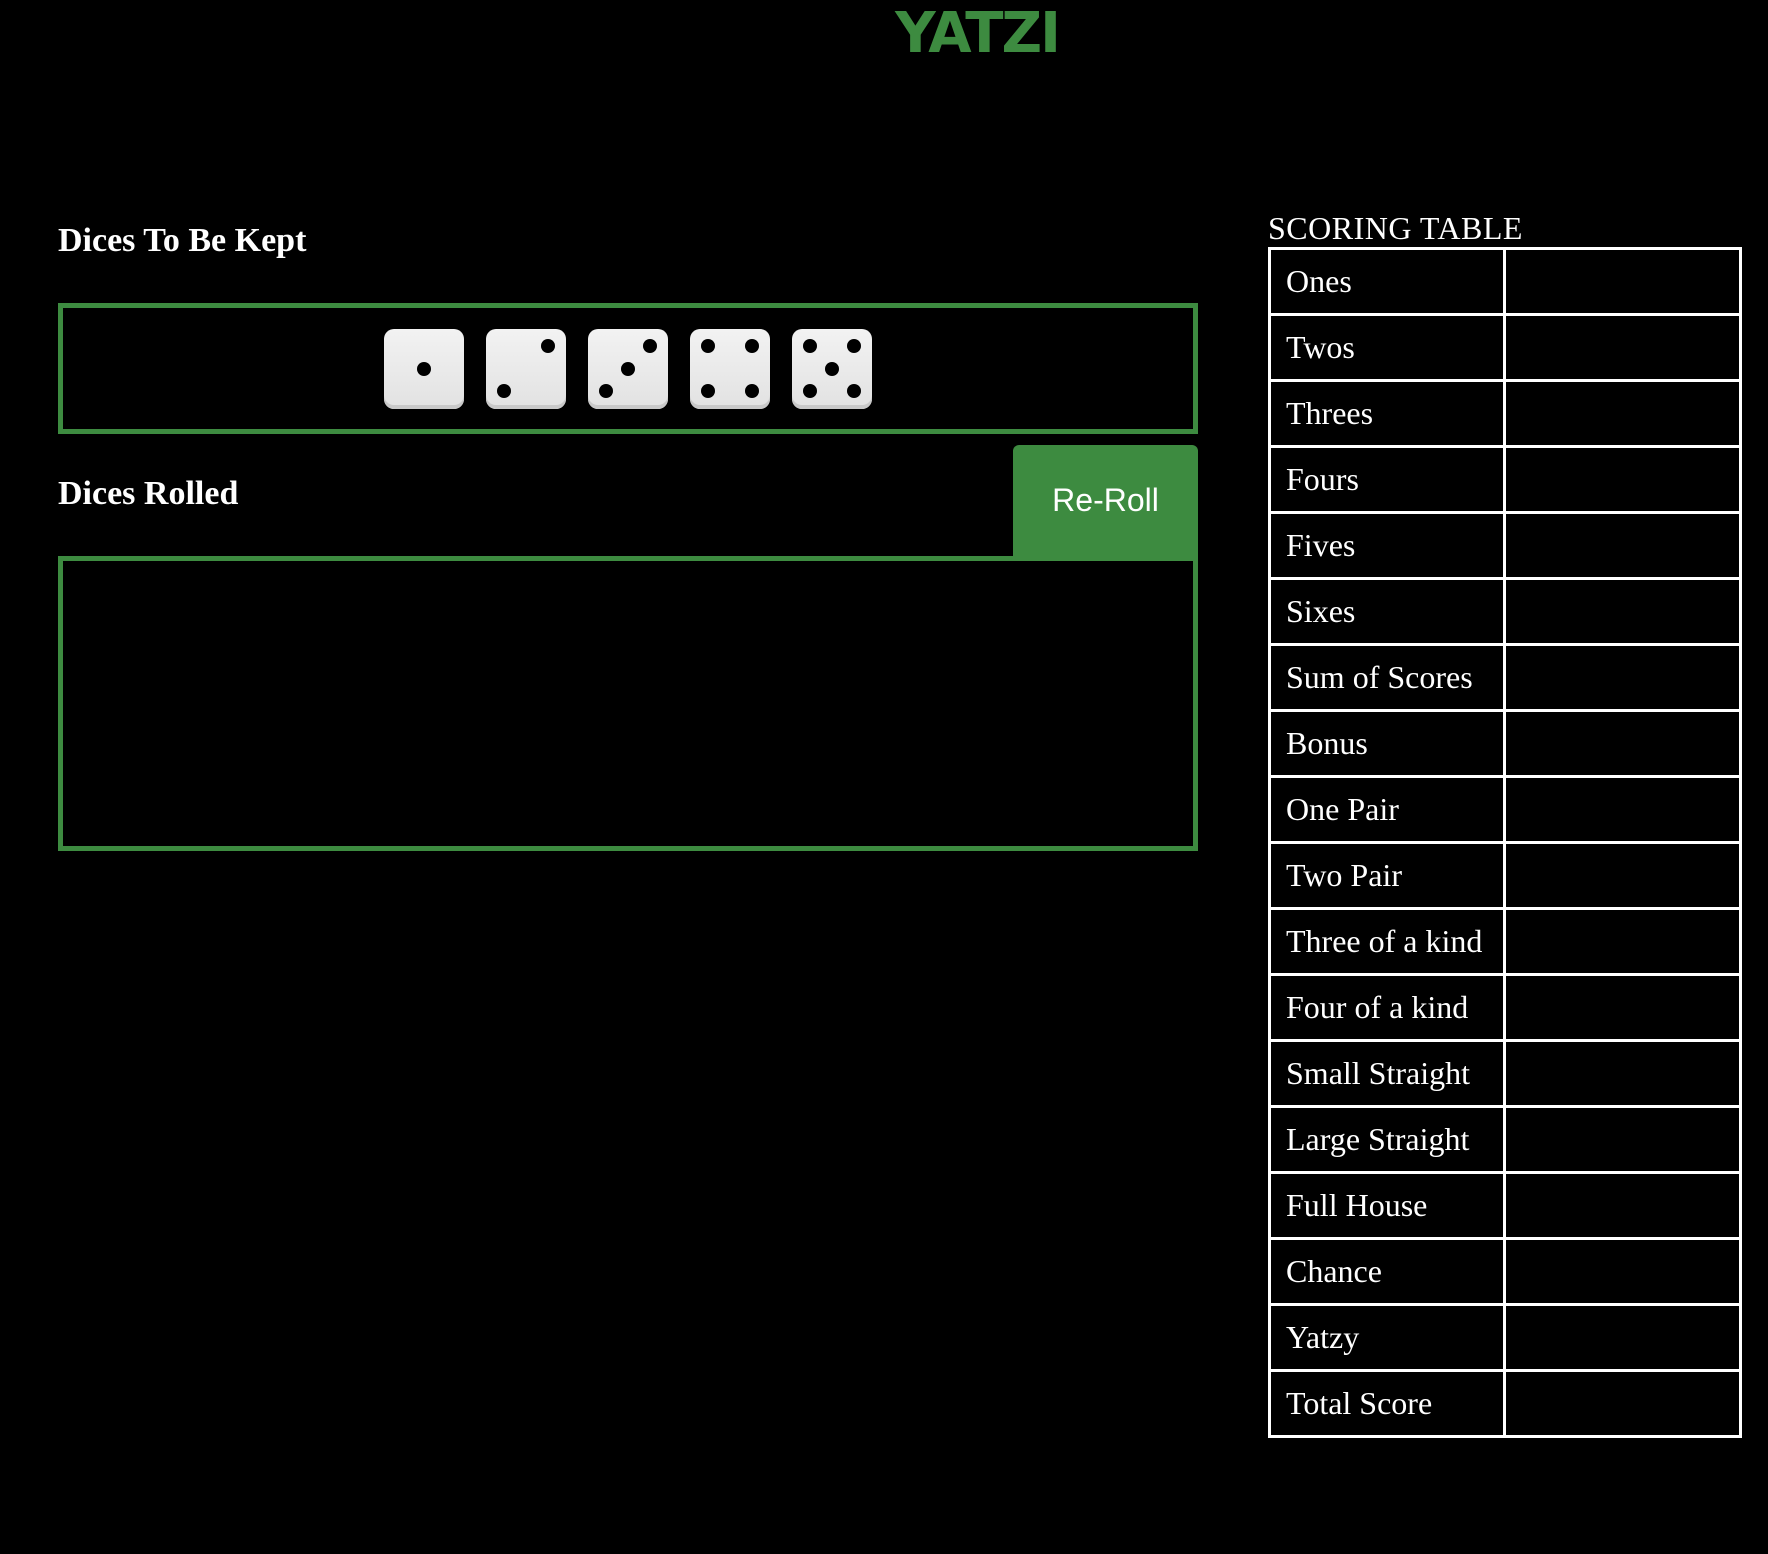  What do you see at coordinates (1105, 500) in the screenshot?
I see `reroll-button: Re-Roll` at bounding box center [1105, 500].